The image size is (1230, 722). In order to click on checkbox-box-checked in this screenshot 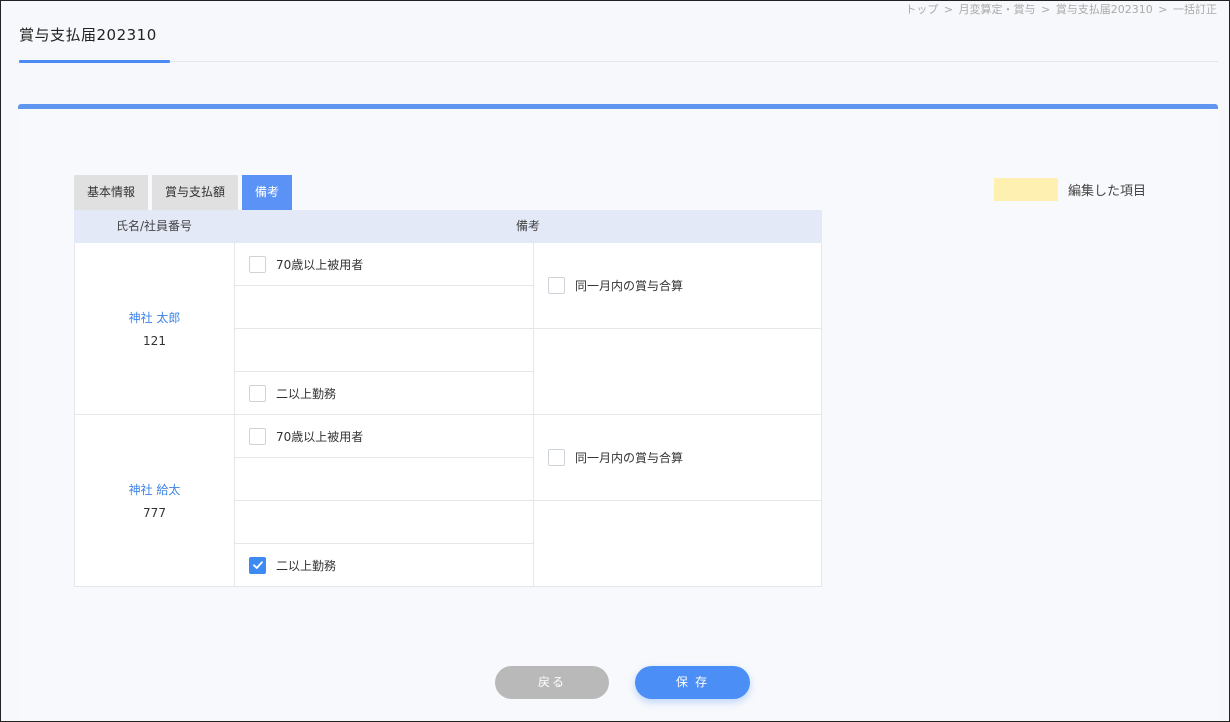, I will do `click(257, 565)`.